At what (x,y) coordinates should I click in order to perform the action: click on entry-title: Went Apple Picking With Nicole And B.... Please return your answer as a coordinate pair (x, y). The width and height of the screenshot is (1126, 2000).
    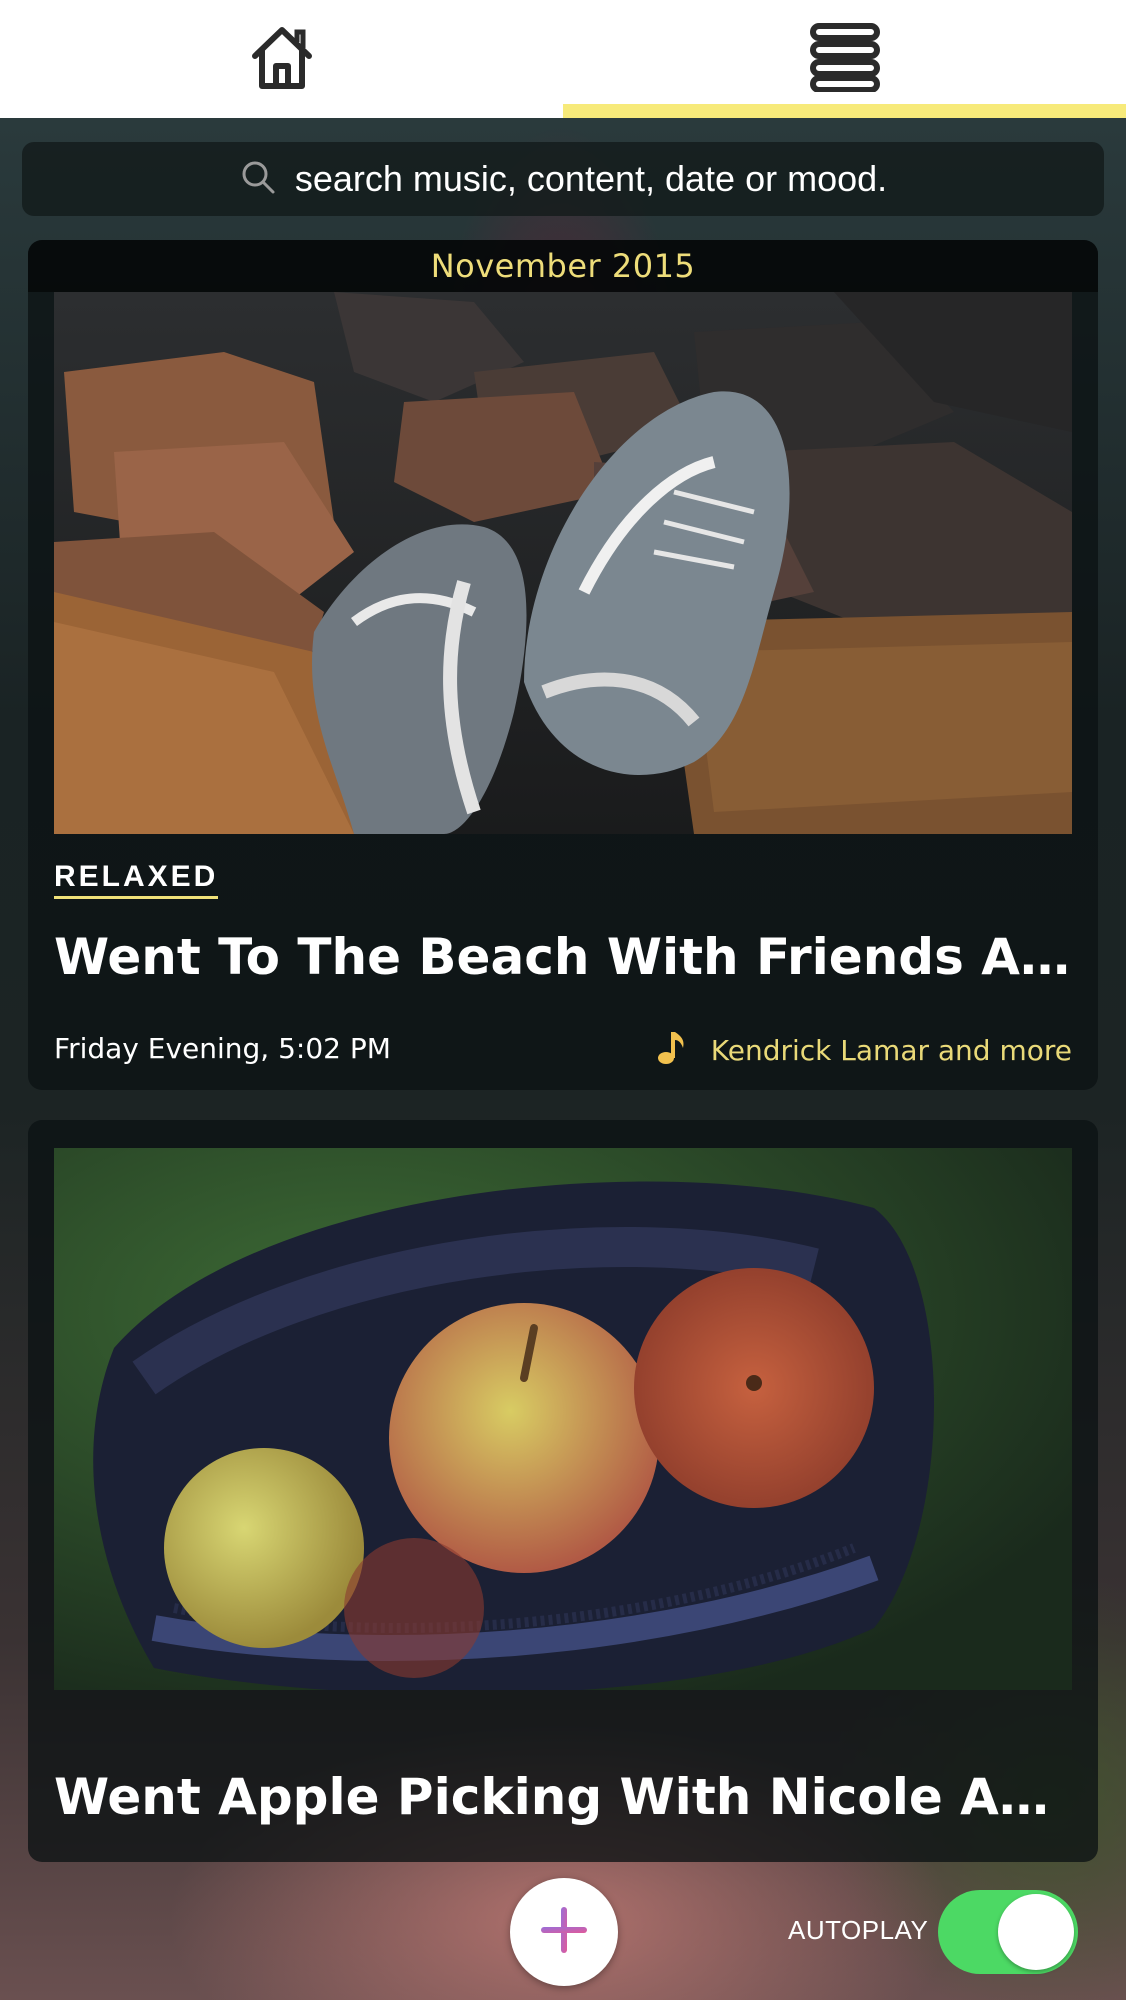
    Looking at the image, I should click on (563, 1797).